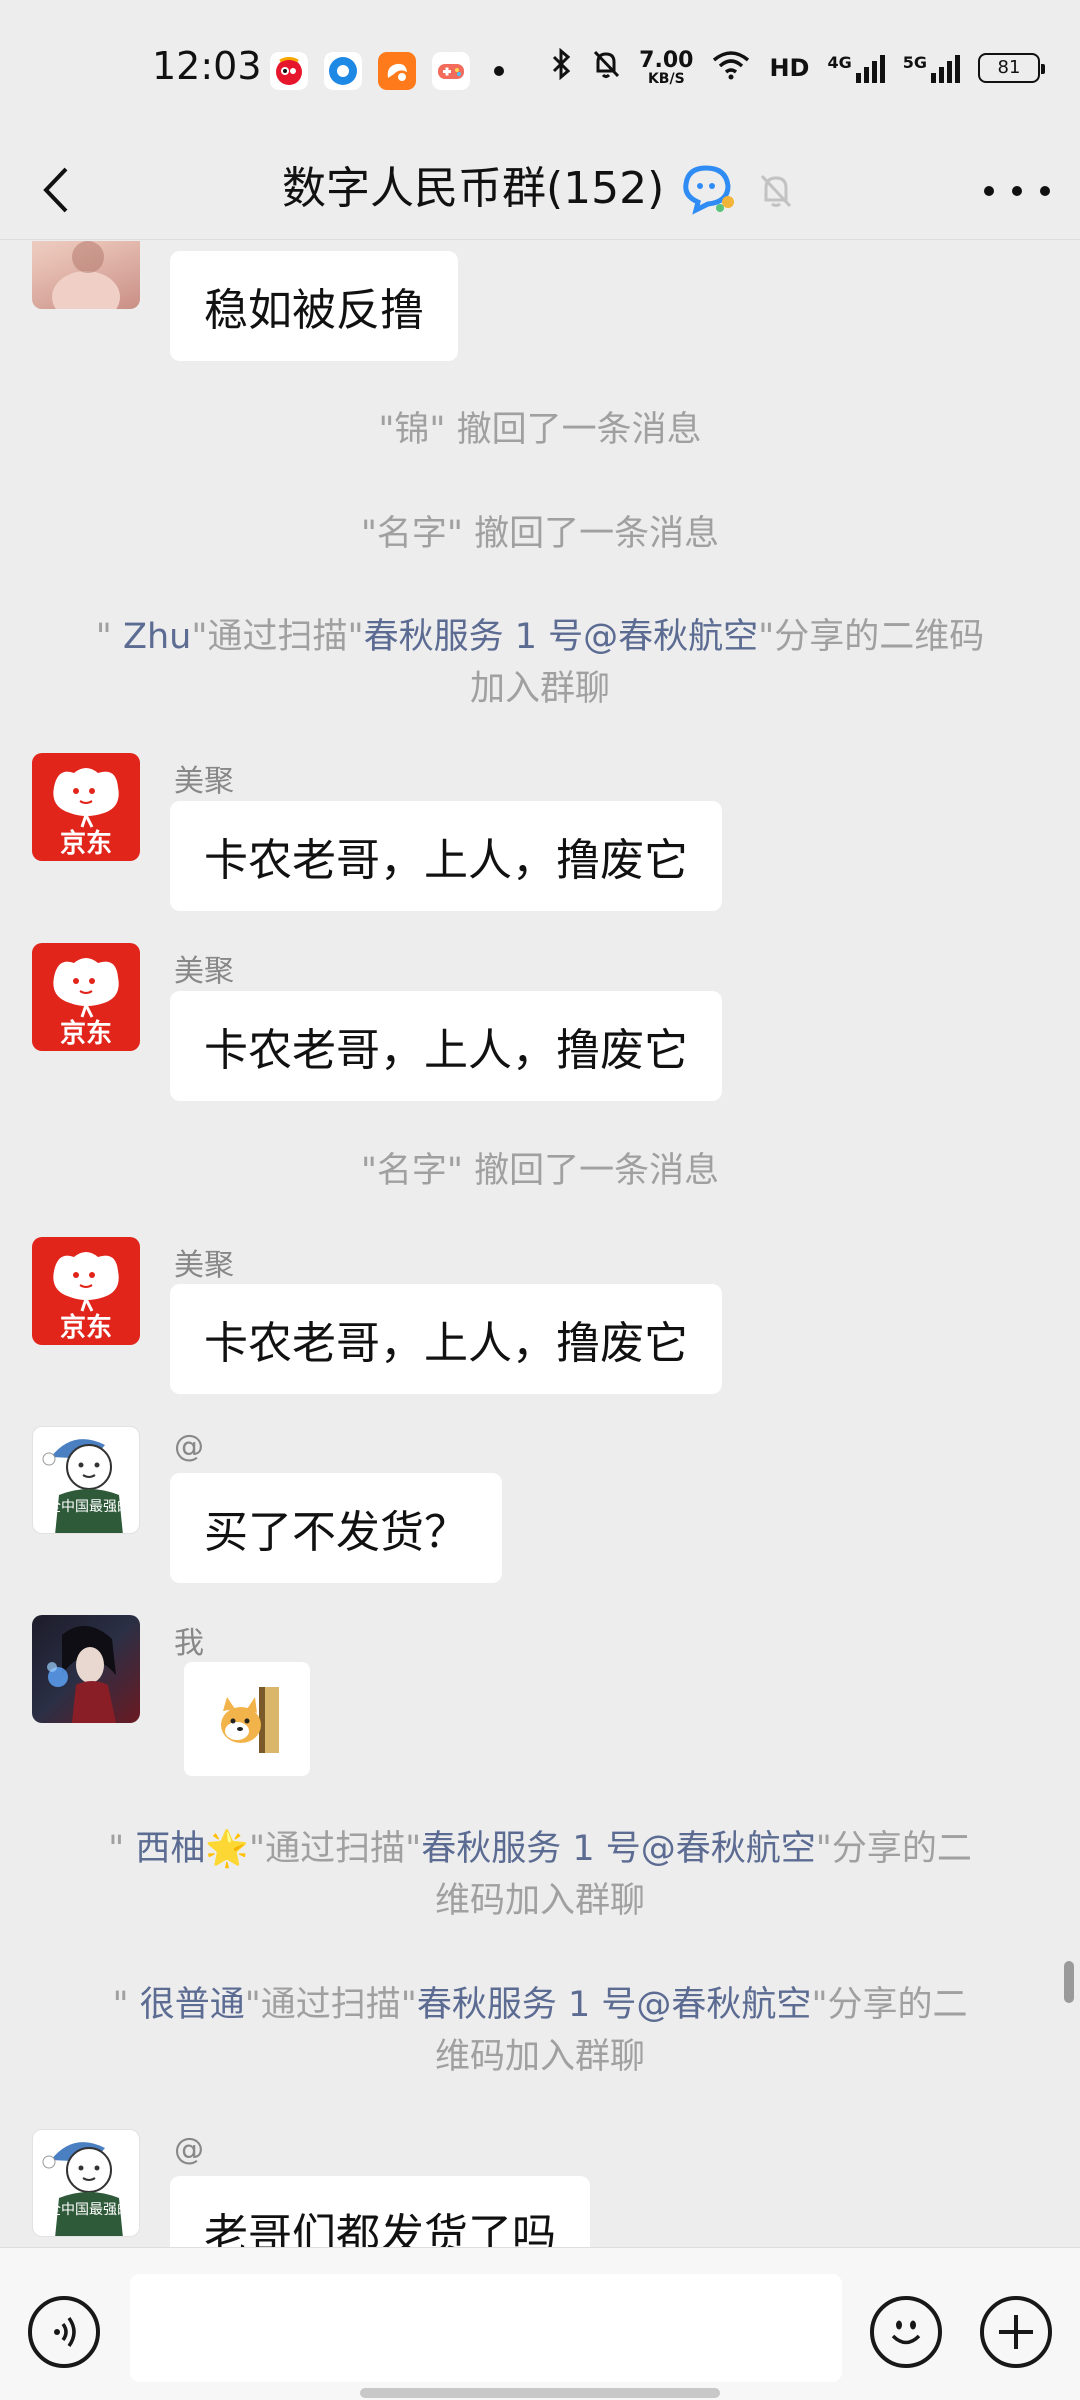 Image resolution: width=1080 pixels, height=2400 pixels. I want to click on notification-icons, so click(387, 71).